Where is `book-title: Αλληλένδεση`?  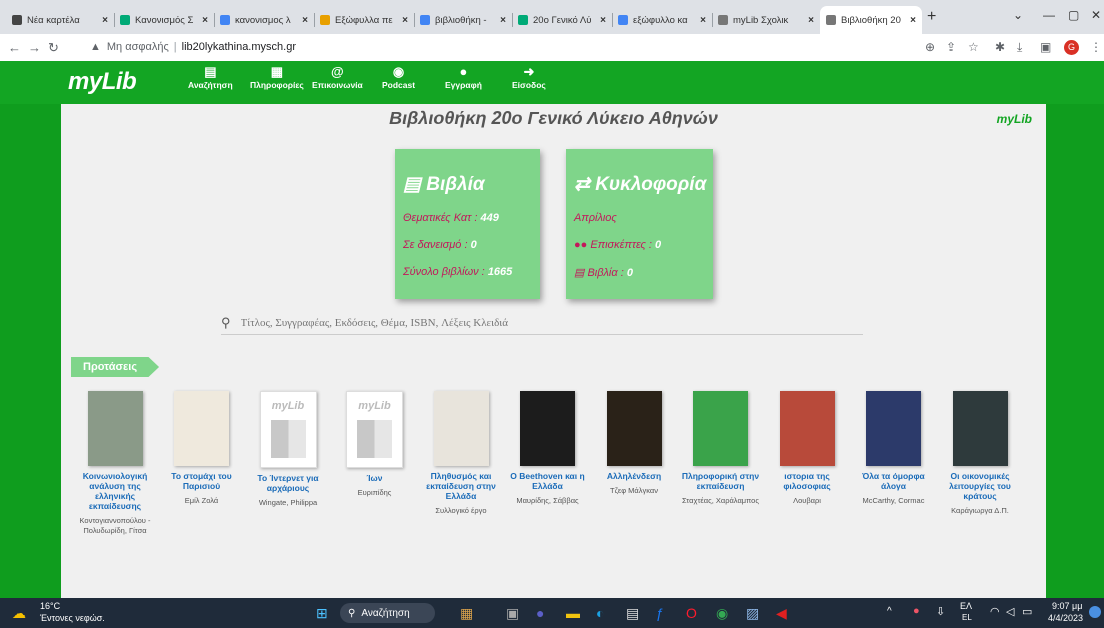
book-title: Αλληλένδεση is located at coordinates (634, 476).